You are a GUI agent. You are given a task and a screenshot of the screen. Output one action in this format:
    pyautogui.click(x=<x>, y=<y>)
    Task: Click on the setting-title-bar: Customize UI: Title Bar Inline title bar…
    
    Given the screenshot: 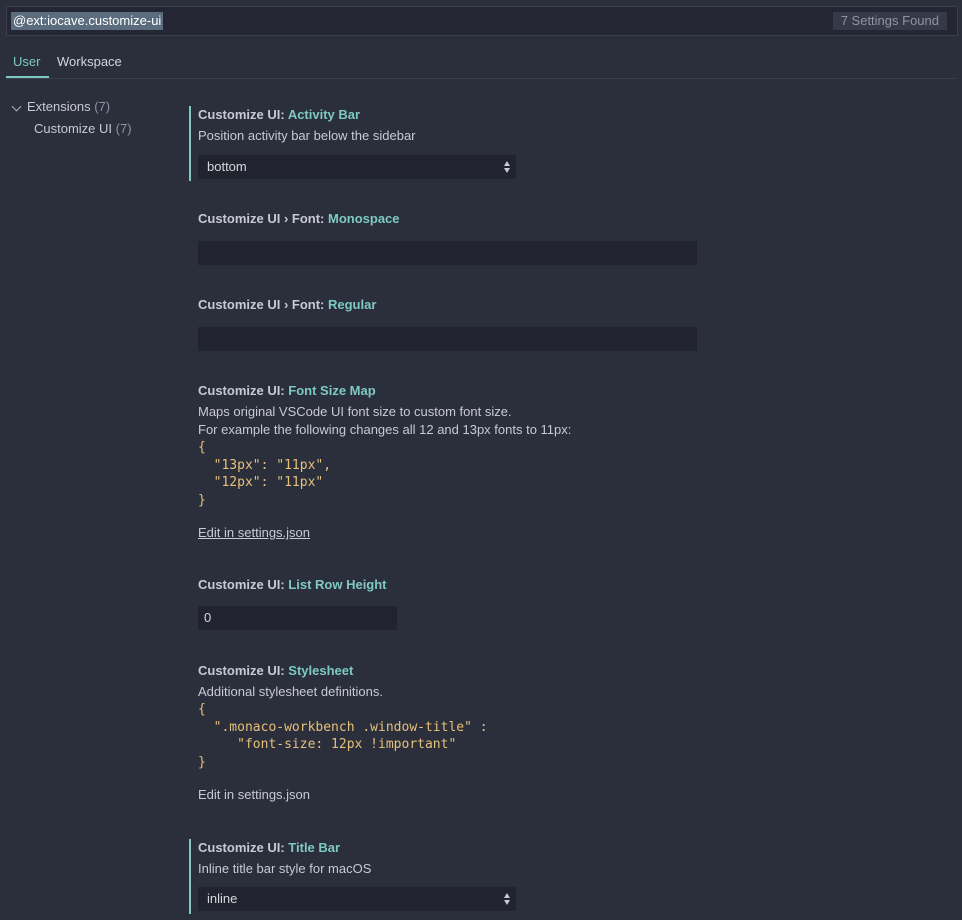 What is the action you would take?
    pyautogui.click(x=489, y=876)
    